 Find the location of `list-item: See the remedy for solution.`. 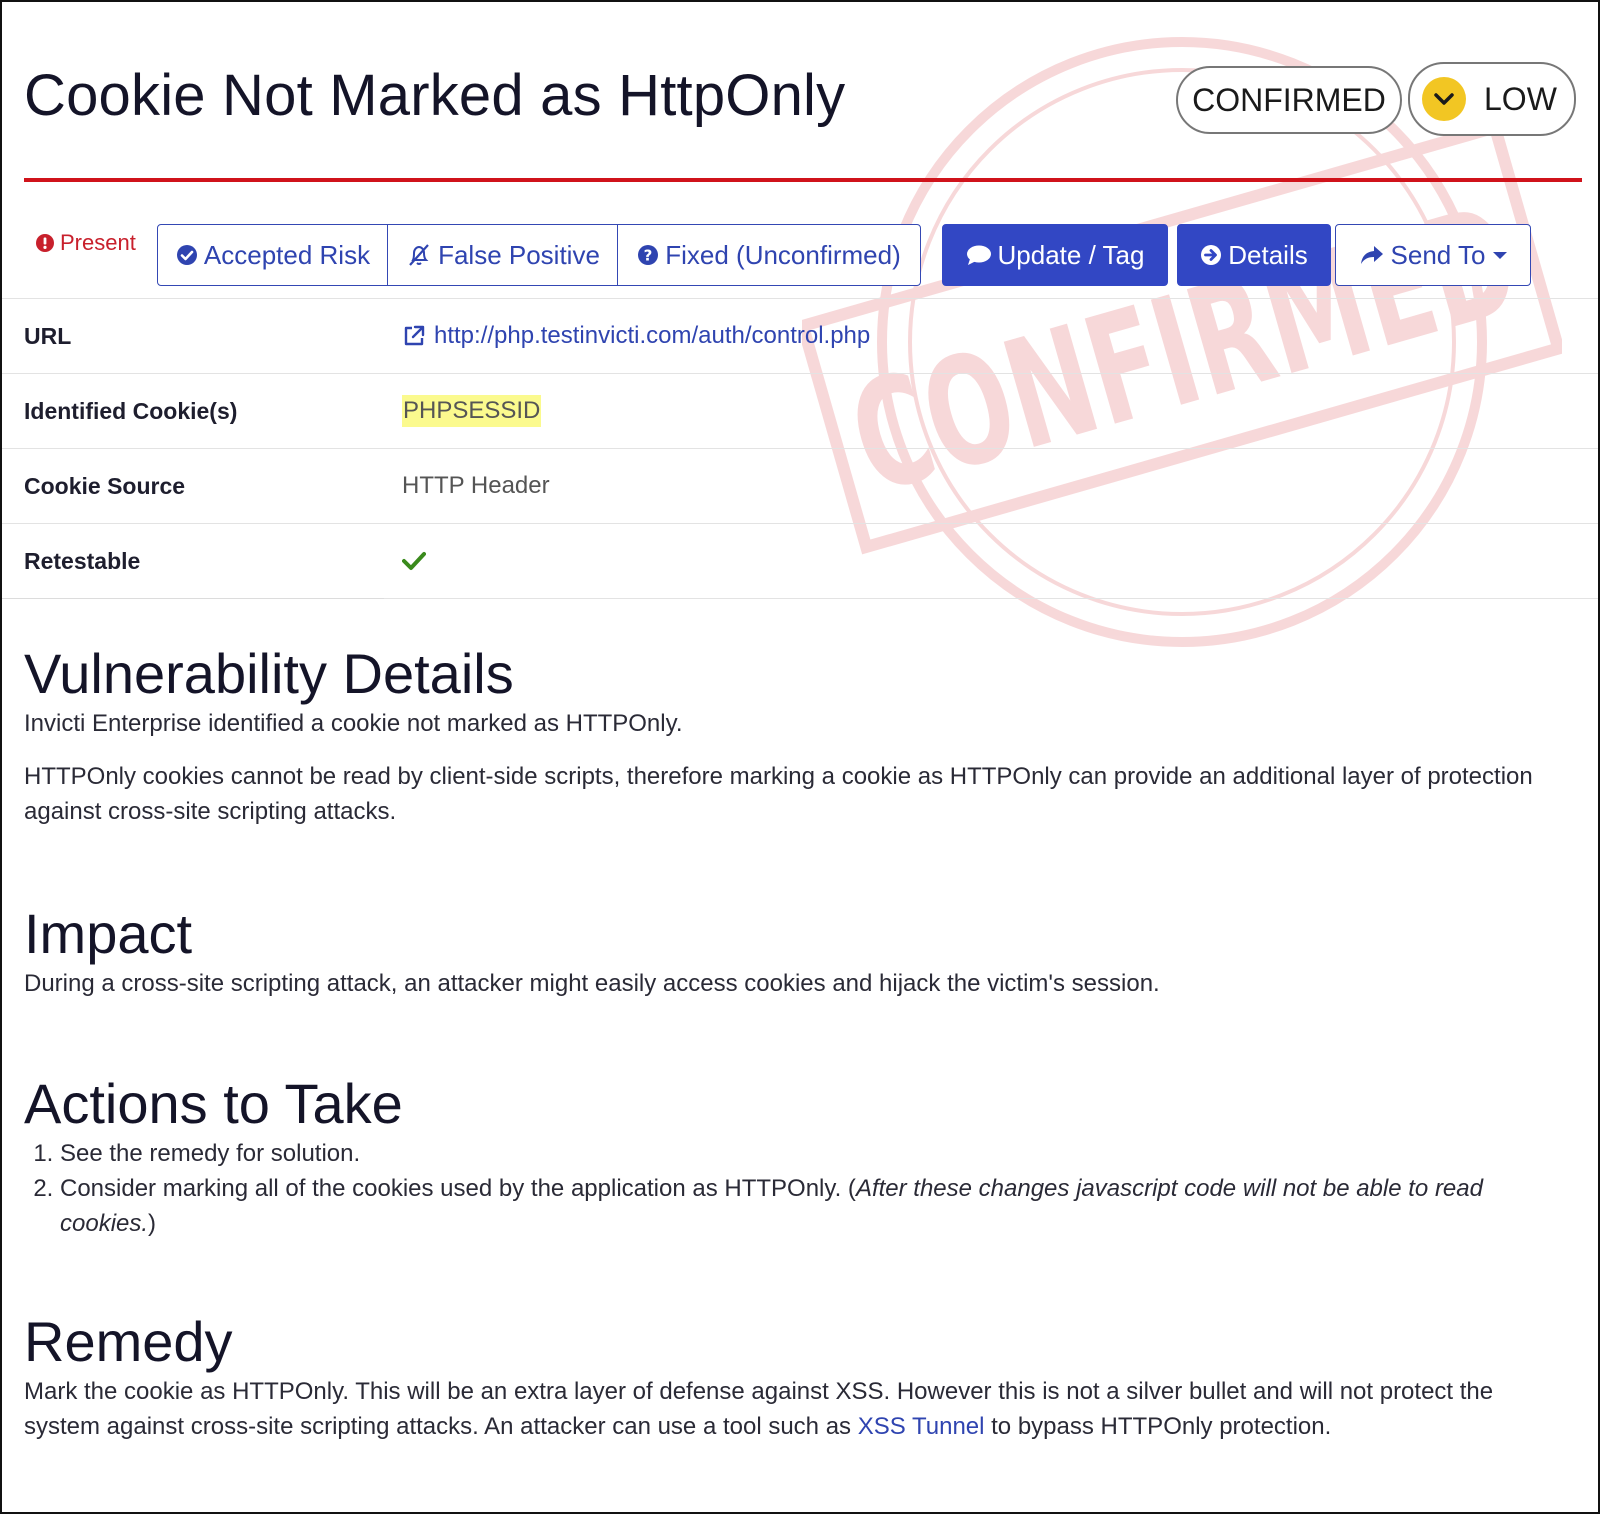

list-item: See the remedy for solution. is located at coordinates (812, 1153).